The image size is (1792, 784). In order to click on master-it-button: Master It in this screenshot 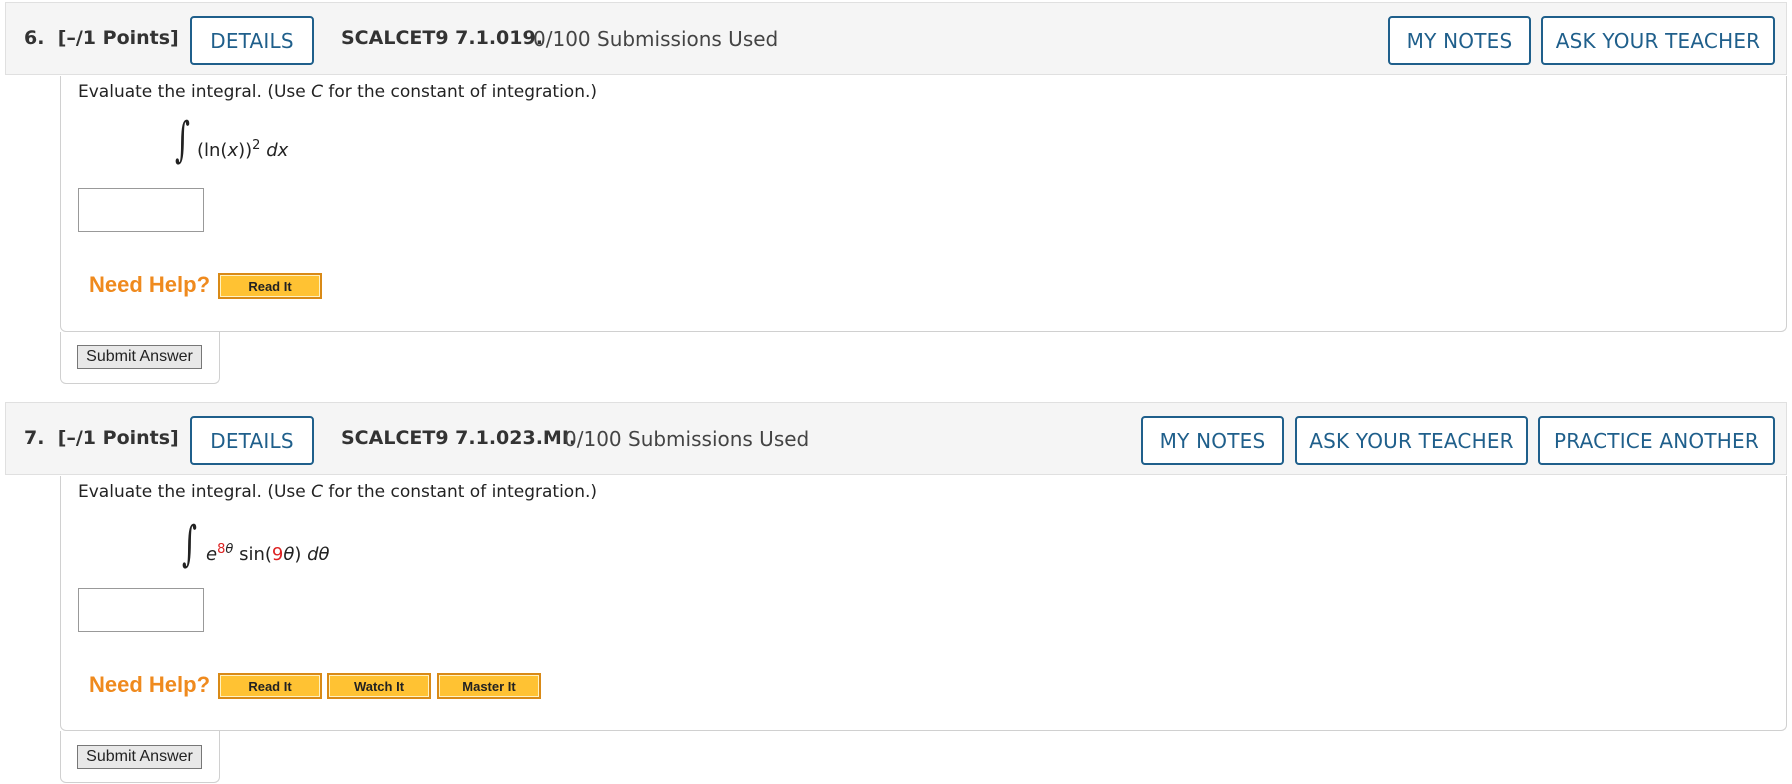, I will do `click(489, 686)`.